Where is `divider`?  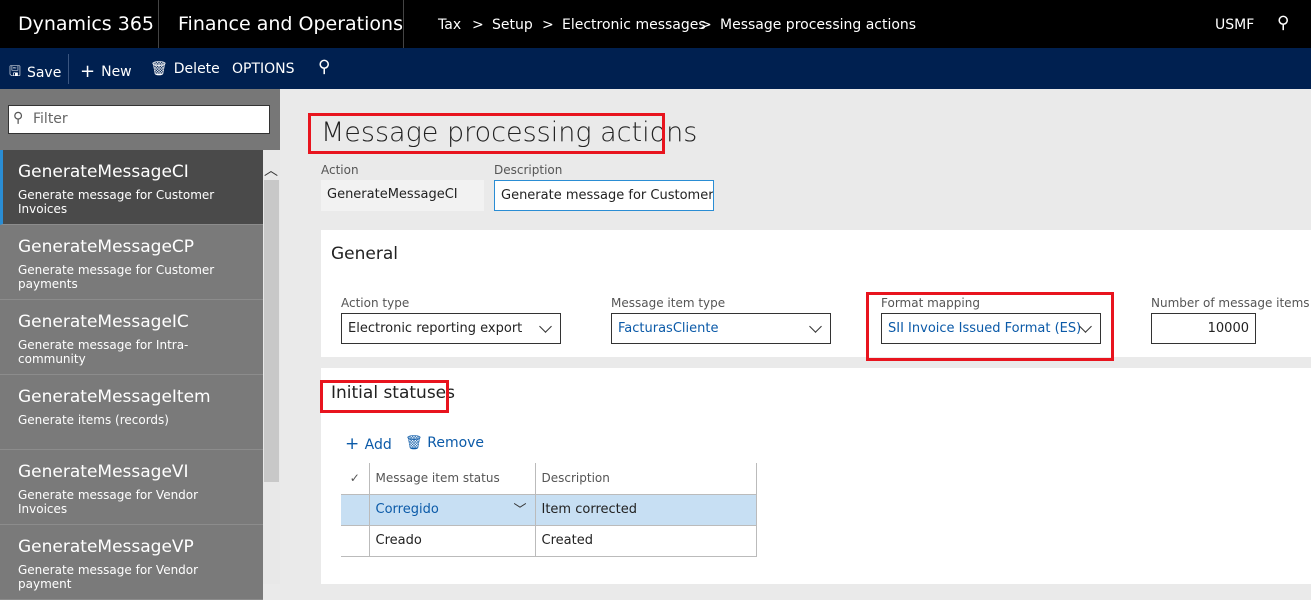
divider is located at coordinates (68, 69).